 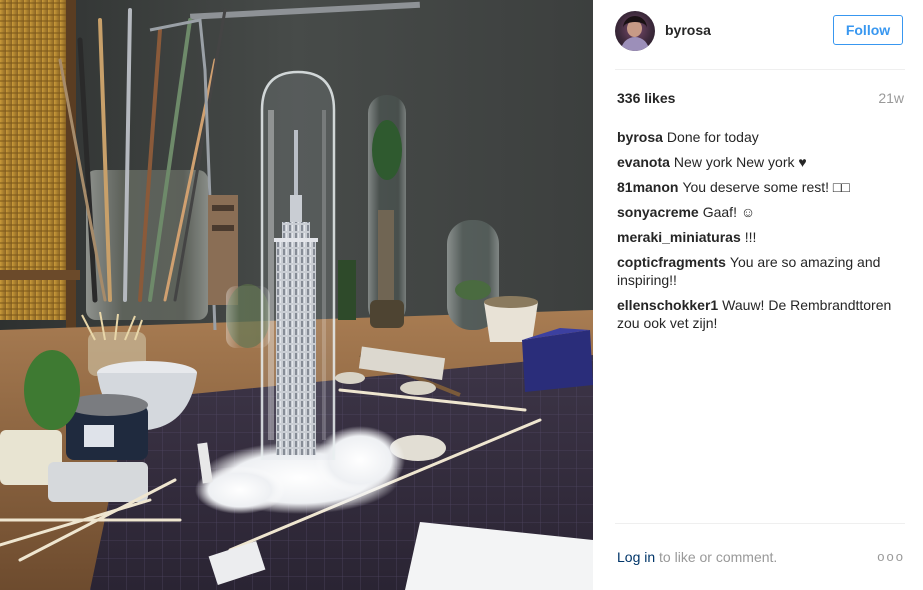 What do you see at coordinates (640, 137) in the screenshot?
I see `comment-author: byrosa` at bounding box center [640, 137].